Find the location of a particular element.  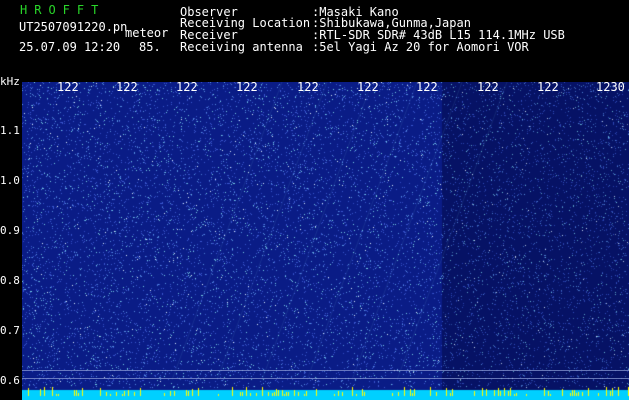

y-tick: 1.1 is located at coordinates (10, 130).